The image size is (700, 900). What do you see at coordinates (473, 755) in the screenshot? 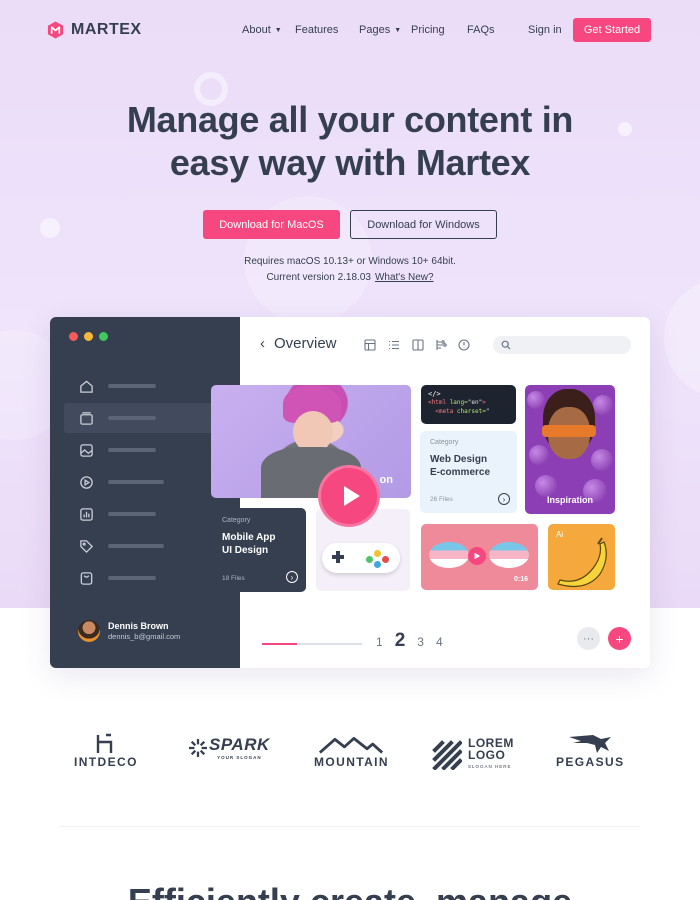
I see `brand-lorem-logo: LOREM LOGO SLOGAN HERE` at bounding box center [473, 755].